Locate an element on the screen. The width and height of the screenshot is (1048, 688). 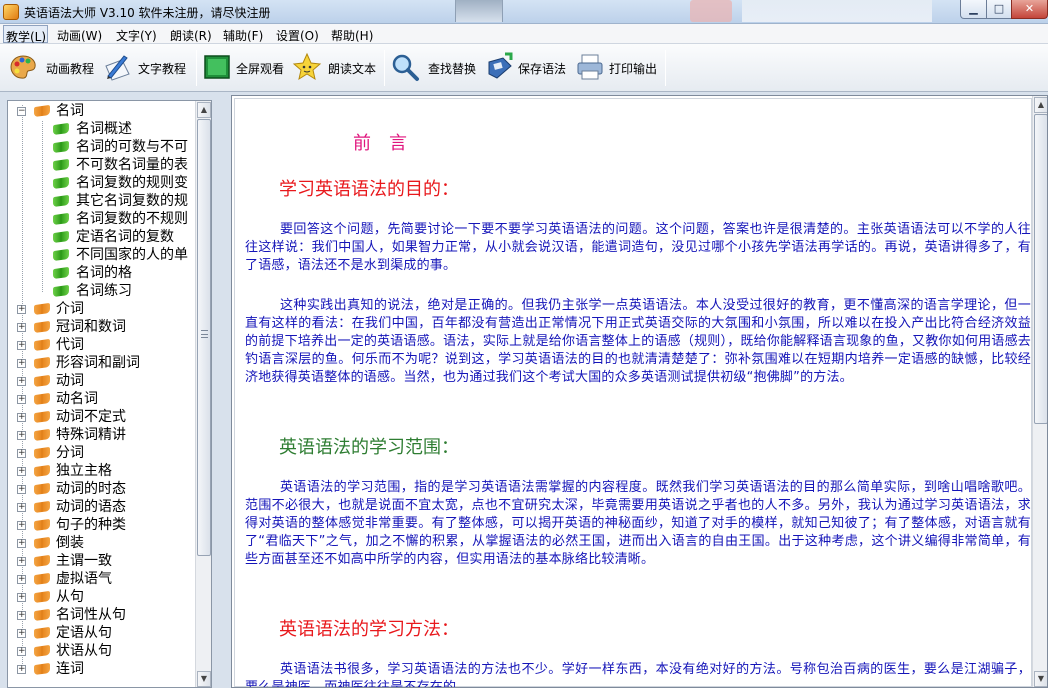
document-scrollbar: ▲ ▼ is located at coordinates (1039, 391).